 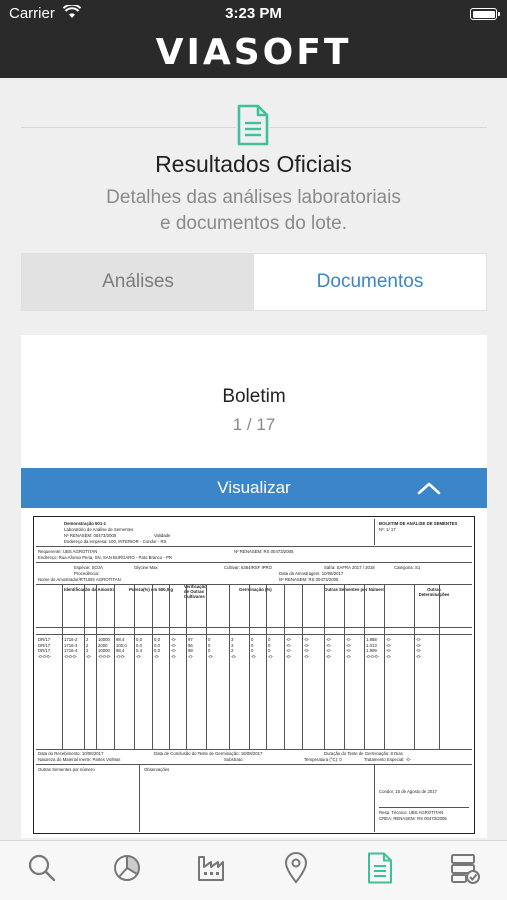 What do you see at coordinates (253, 52) in the screenshot?
I see `brand-logo: VIASOFT` at bounding box center [253, 52].